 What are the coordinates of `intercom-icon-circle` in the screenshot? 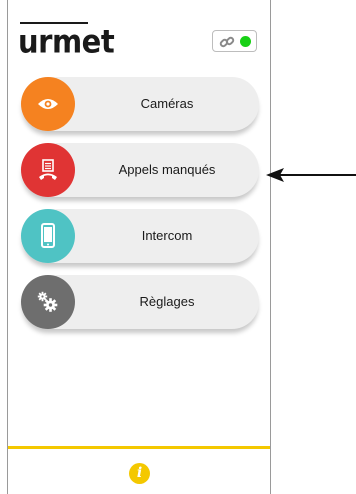 It's located at (48, 236).